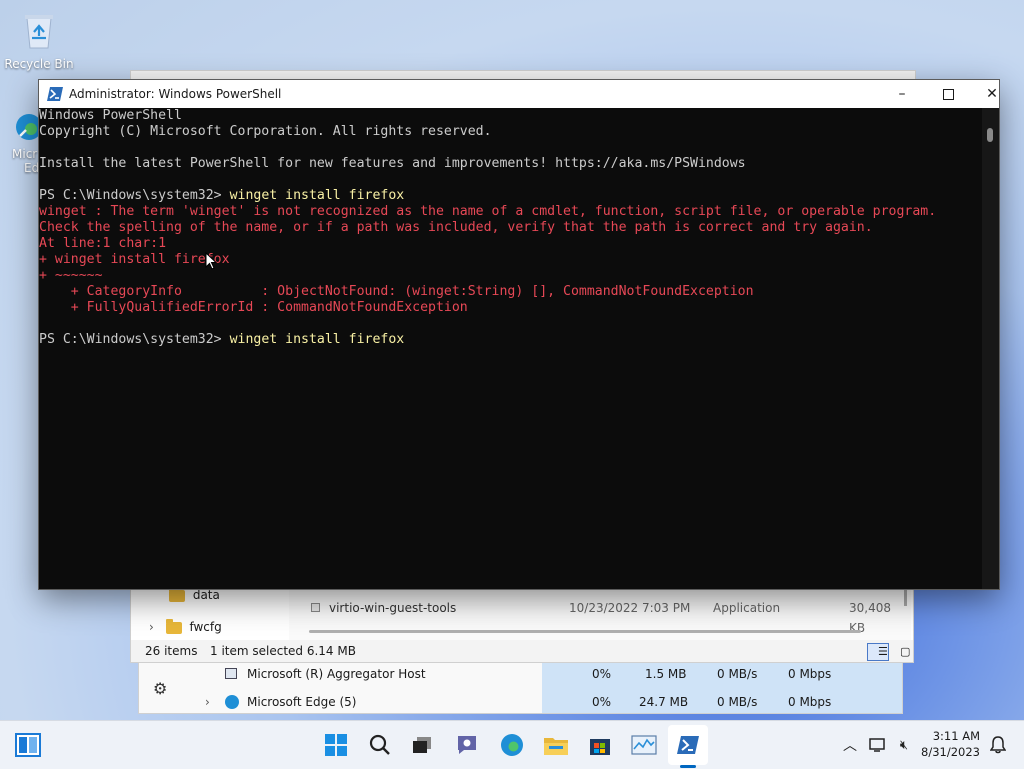  What do you see at coordinates (211, 261) in the screenshot?
I see `mouse-pointer-icon` at bounding box center [211, 261].